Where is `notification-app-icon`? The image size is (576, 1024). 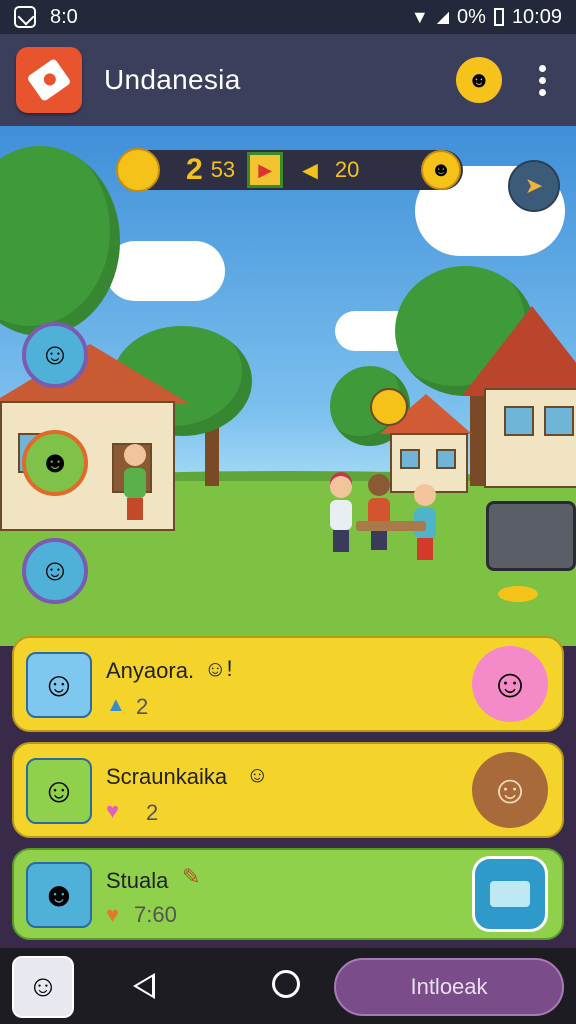
notification-app-icon is located at coordinates (25, 17).